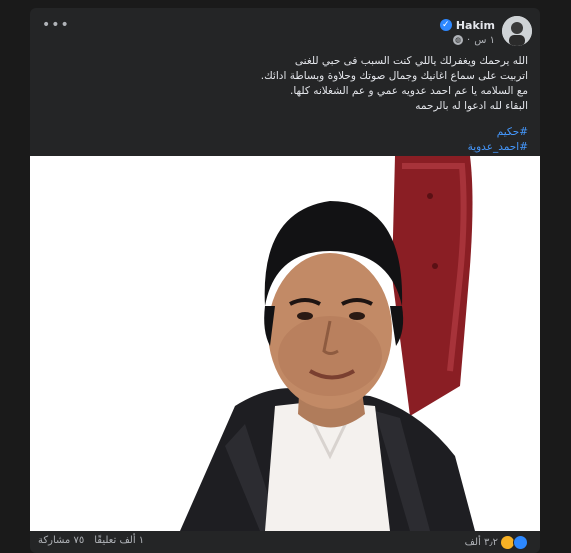 The image size is (571, 553). I want to click on verified-badge-icon: ✓, so click(445, 25).